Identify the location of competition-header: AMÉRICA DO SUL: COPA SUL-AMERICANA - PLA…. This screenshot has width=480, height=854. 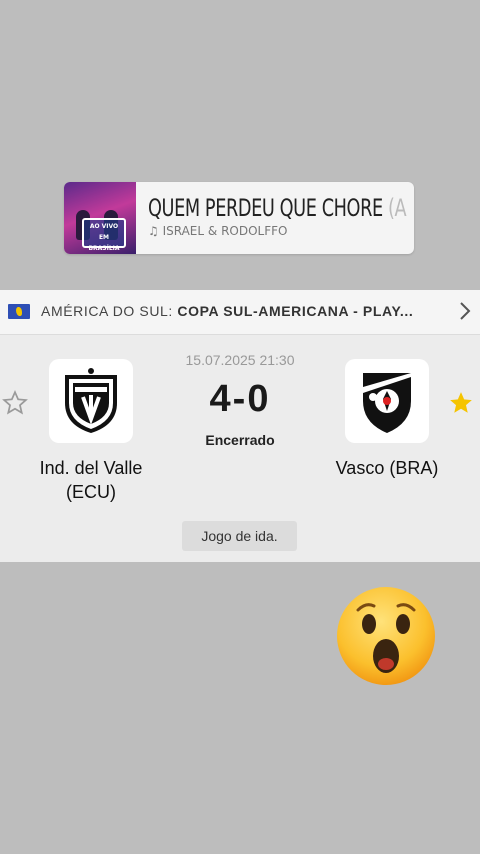
(240, 312).